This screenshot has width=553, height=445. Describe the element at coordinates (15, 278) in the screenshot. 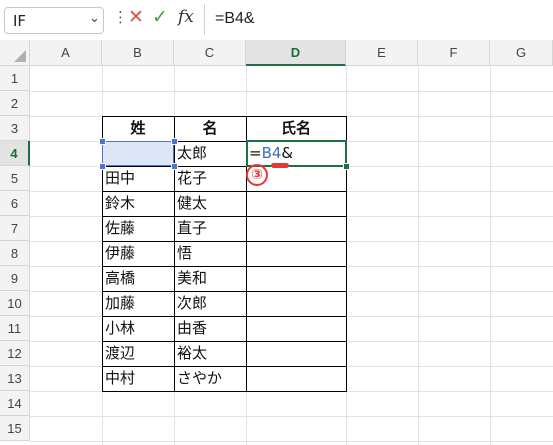

I see `row-header-9: 9` at that location.